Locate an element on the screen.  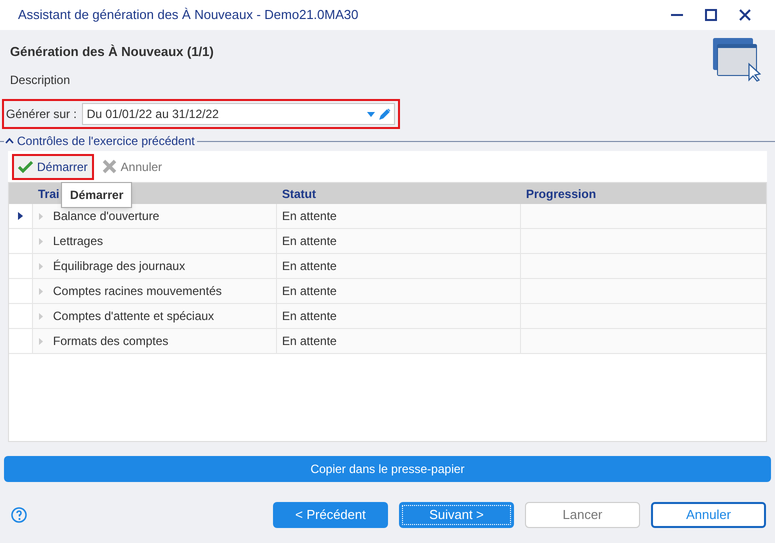
row-indicator is located at coordinates (21, 216).